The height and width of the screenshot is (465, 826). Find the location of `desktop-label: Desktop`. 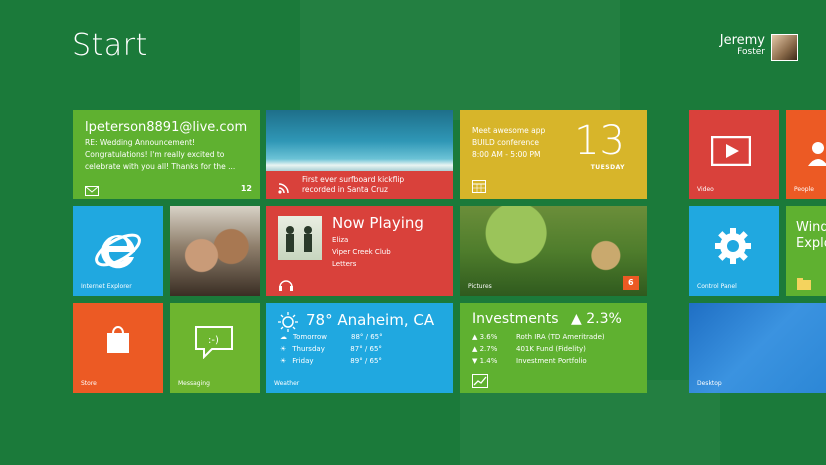

desktop-label: Desktop is located at coordinates (709, 383).